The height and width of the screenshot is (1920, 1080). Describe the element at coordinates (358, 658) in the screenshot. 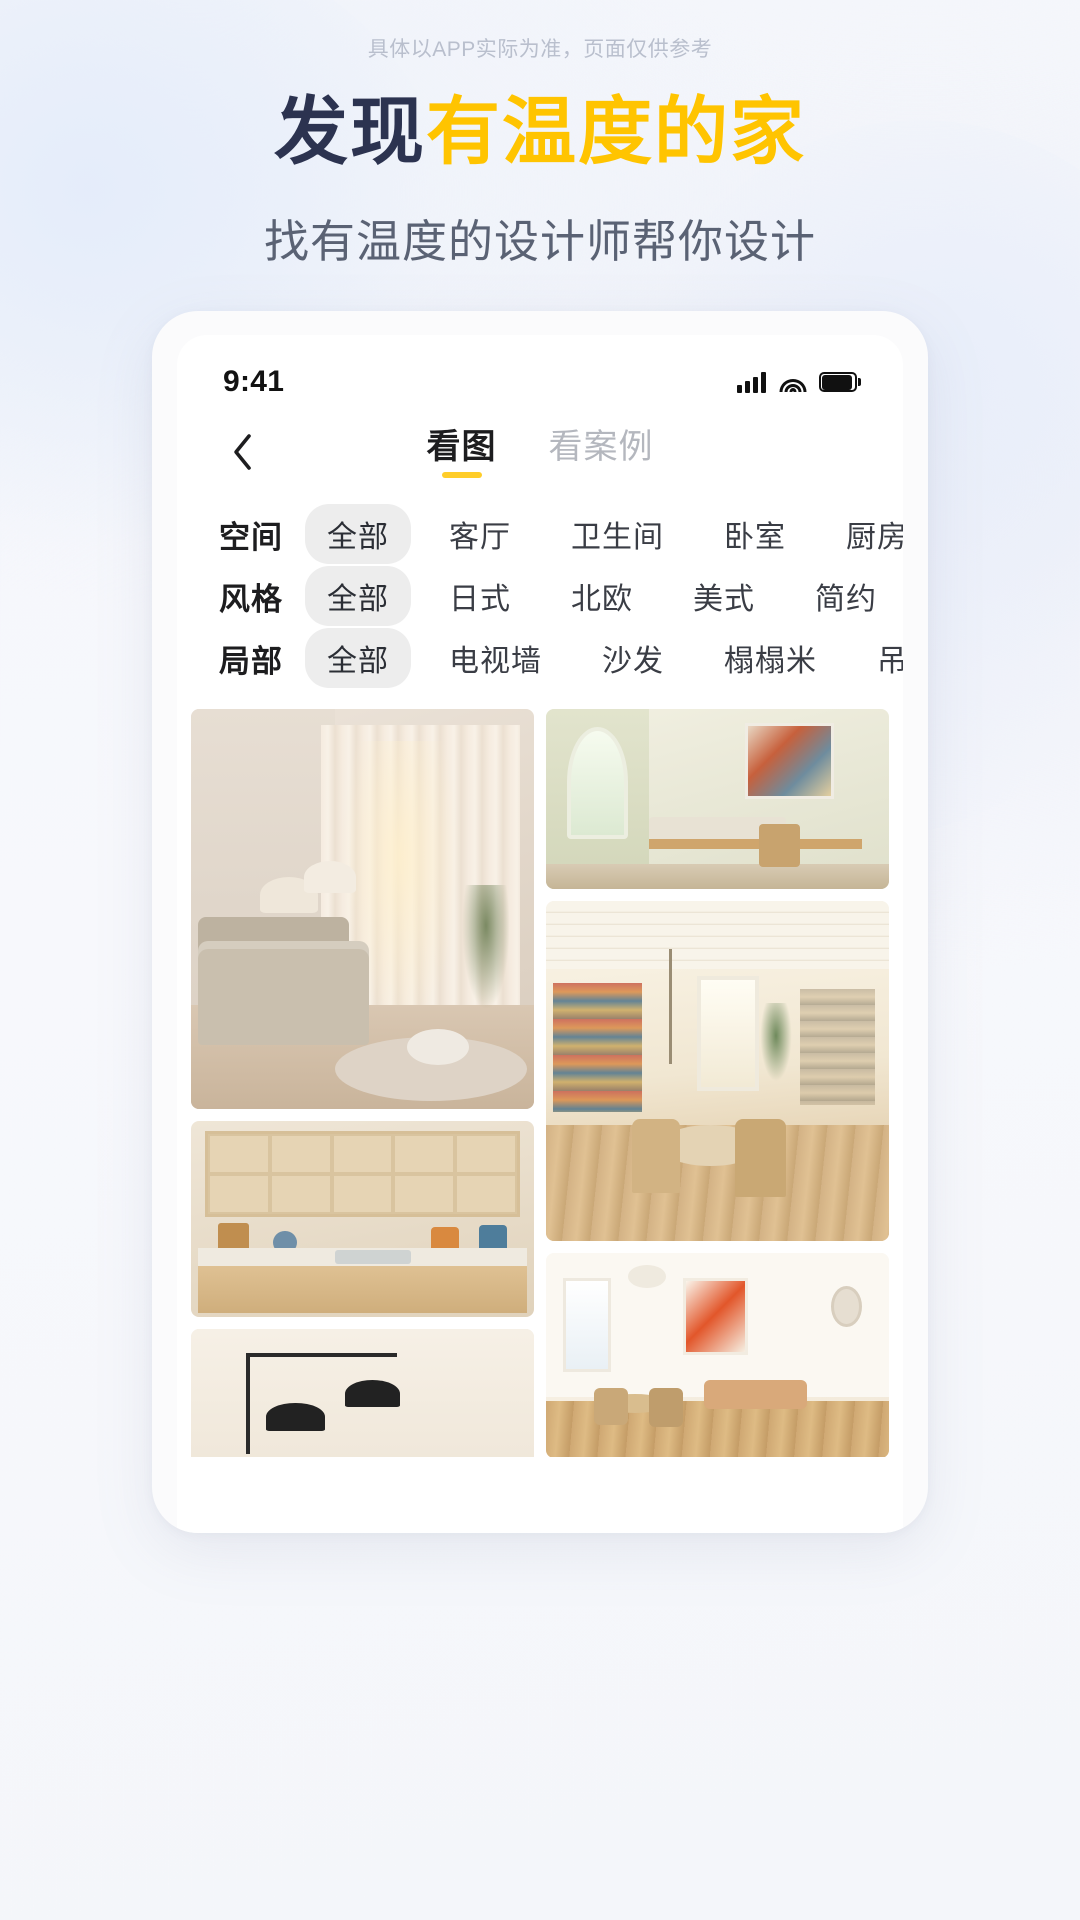

I see `filter-chip-area-all: 全部` at that location.